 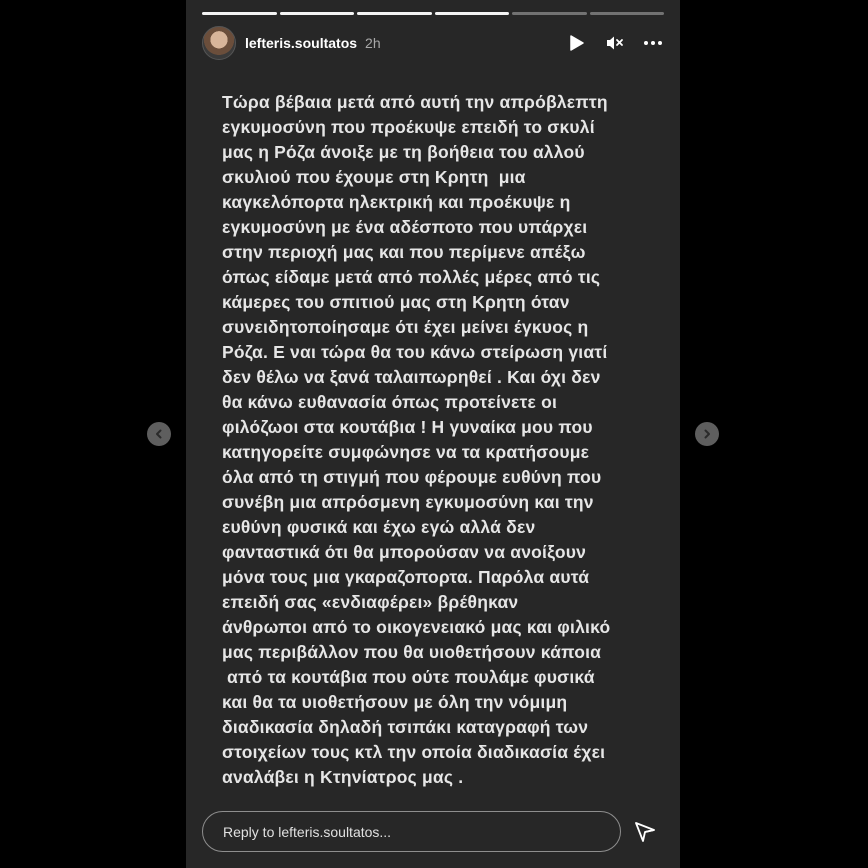 I want to click on story-text-line: από τα κουτάβια που ούτε πουλάμε φυσικά, so click(x=408, y=677).